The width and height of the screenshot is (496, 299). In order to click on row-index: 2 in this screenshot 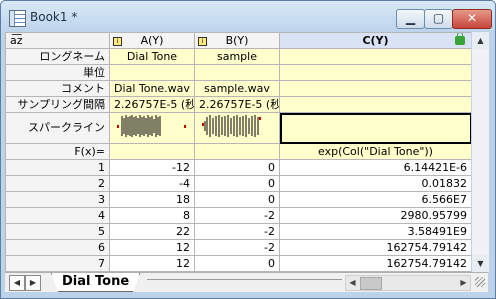, I will do `click(57, 183)`.